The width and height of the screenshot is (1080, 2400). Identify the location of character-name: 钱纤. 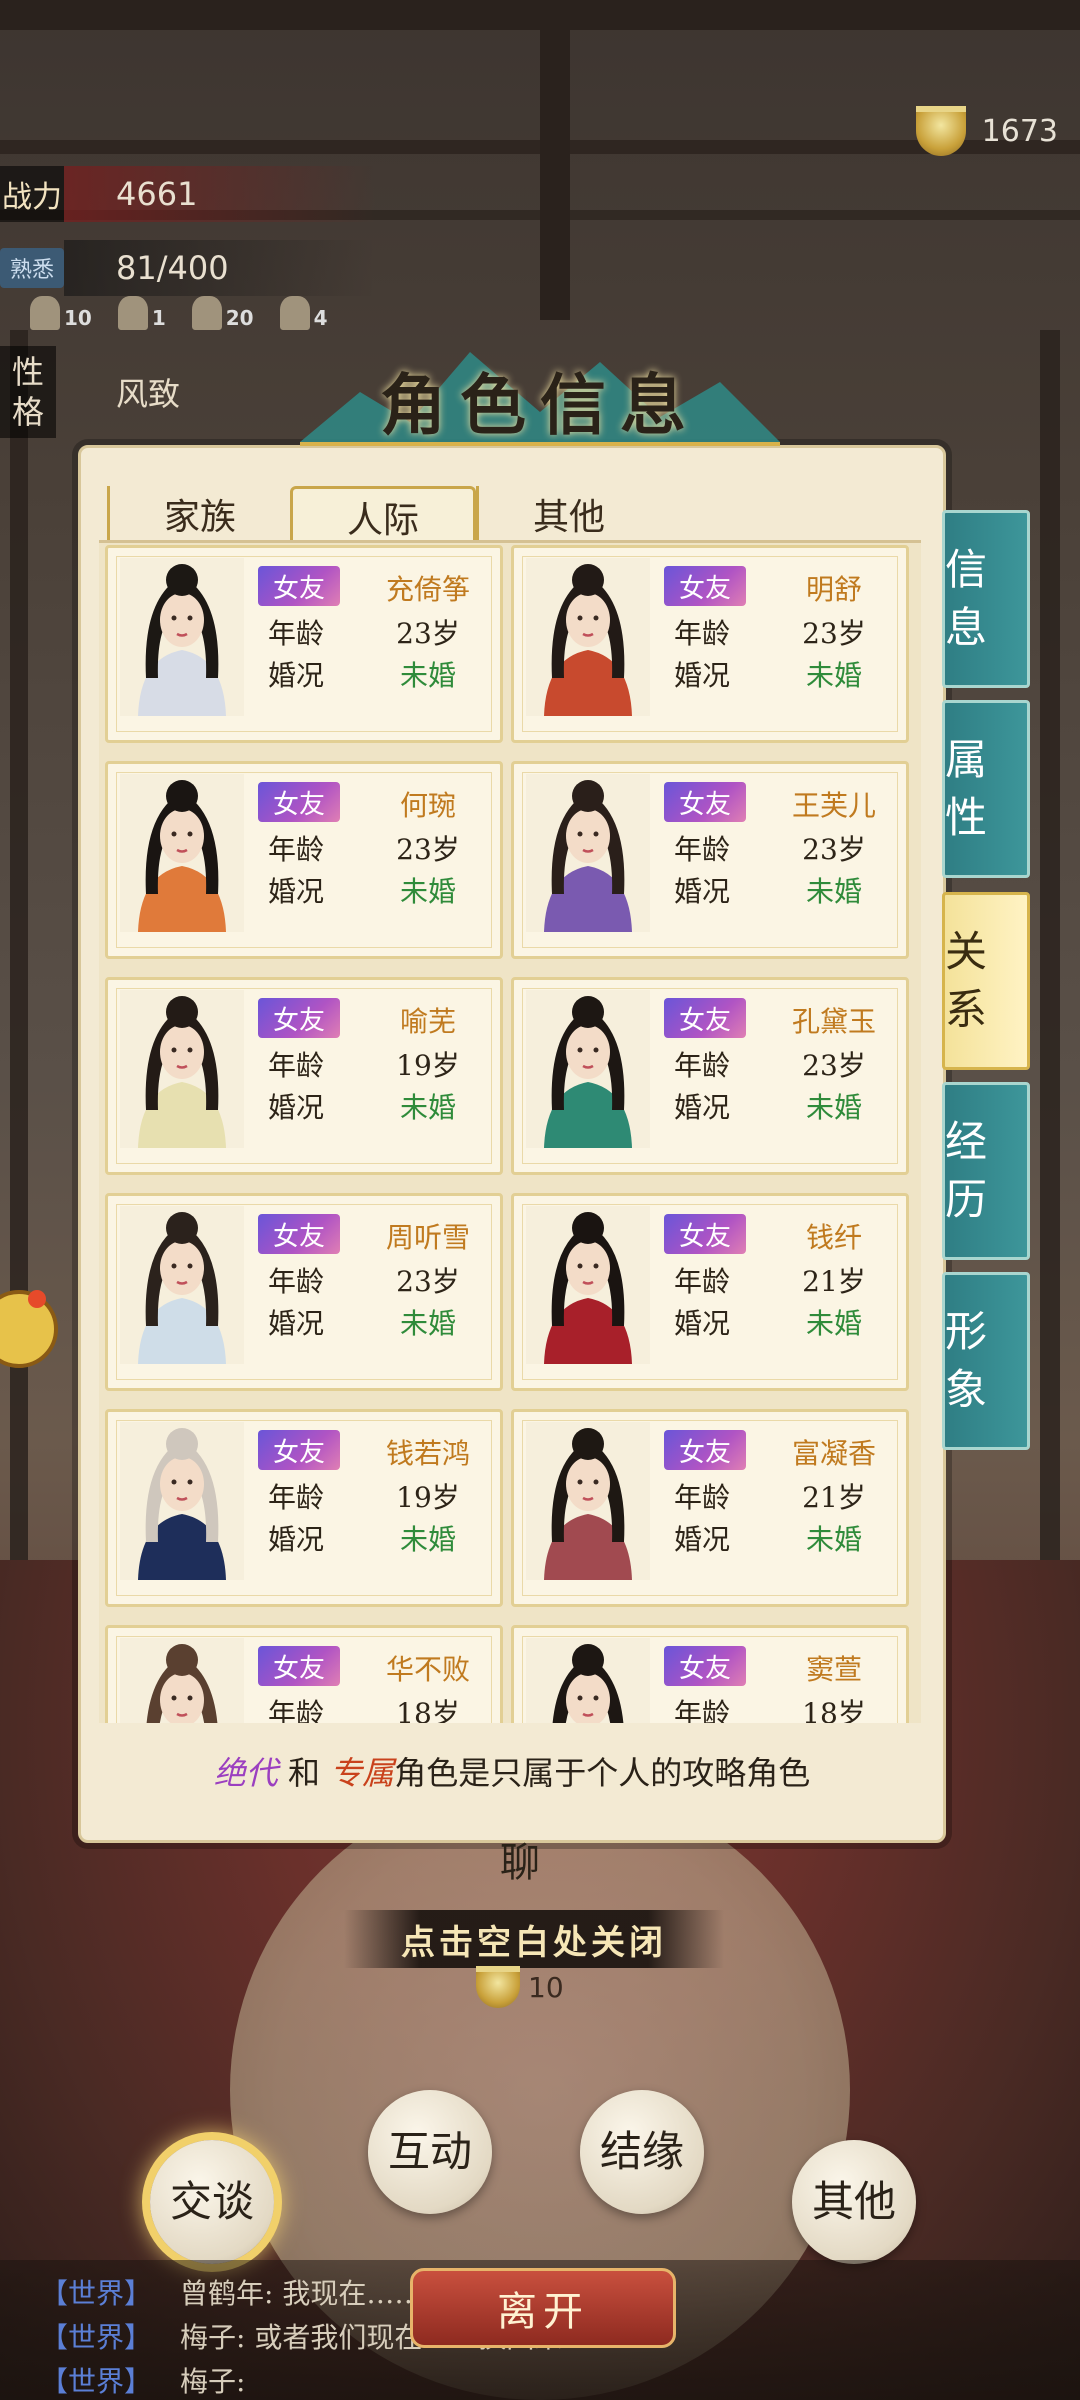
(833, 1237).